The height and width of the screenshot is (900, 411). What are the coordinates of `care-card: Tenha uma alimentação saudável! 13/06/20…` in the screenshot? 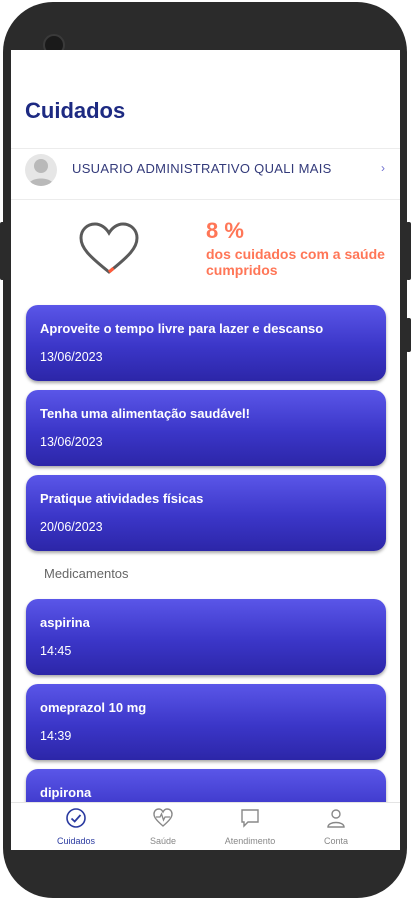 It's located at (206, 428).